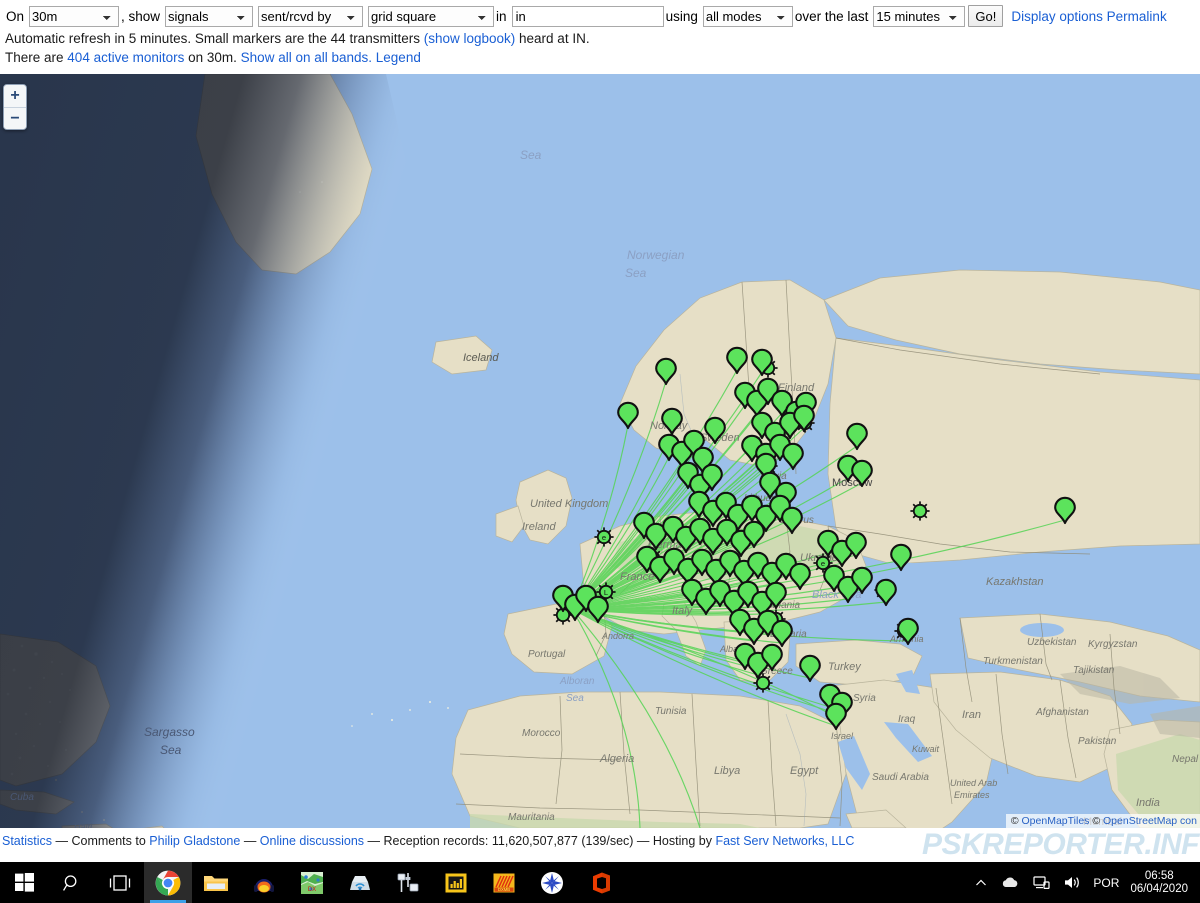 The height and width of the screenshot is (903, 1200). Describe the element at coordinates (784, 841) in the screenshot. I see `host-link: Fast Serv Networks, LLC` at that location.